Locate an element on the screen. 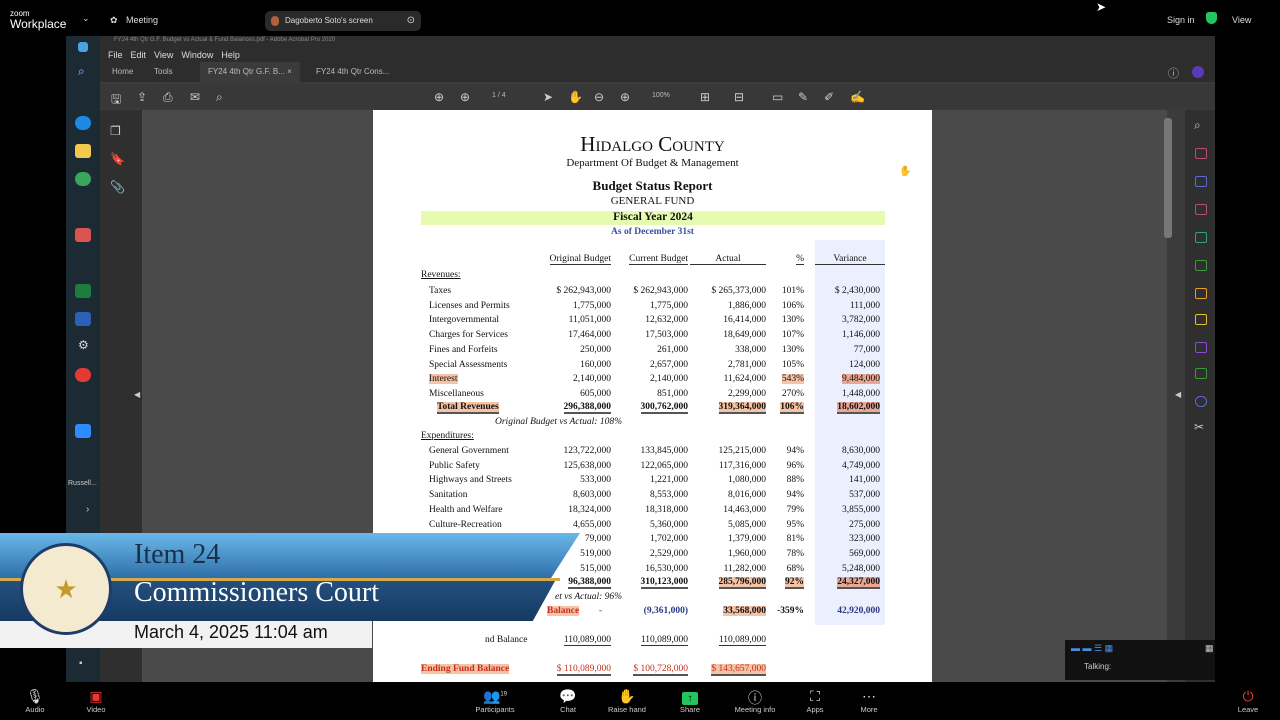 This screenshot has width=1280, height=720. word-icon is located at coordinates (83, 319).